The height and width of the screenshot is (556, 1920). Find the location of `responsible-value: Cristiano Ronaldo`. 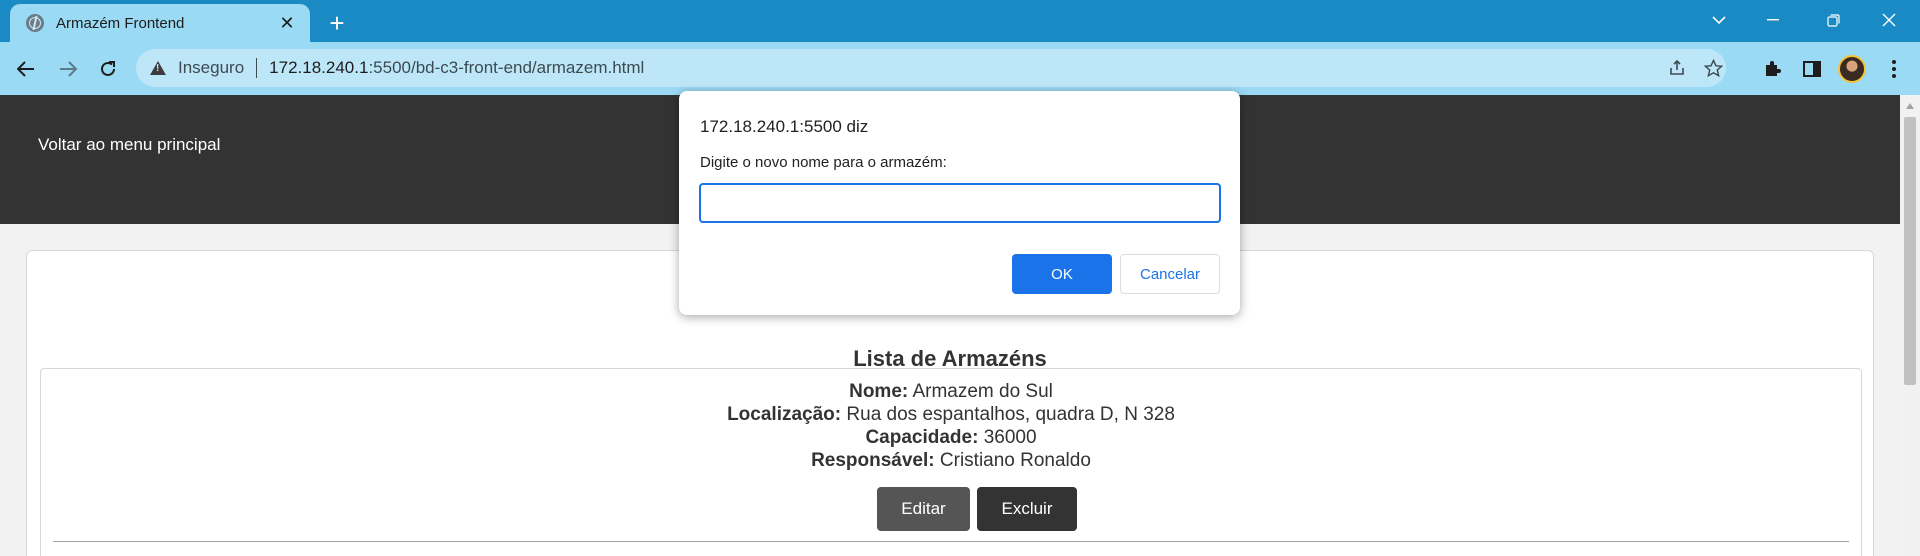

responsible-value: Cristiano Ronaldo is located at coordinates (1015, 460).